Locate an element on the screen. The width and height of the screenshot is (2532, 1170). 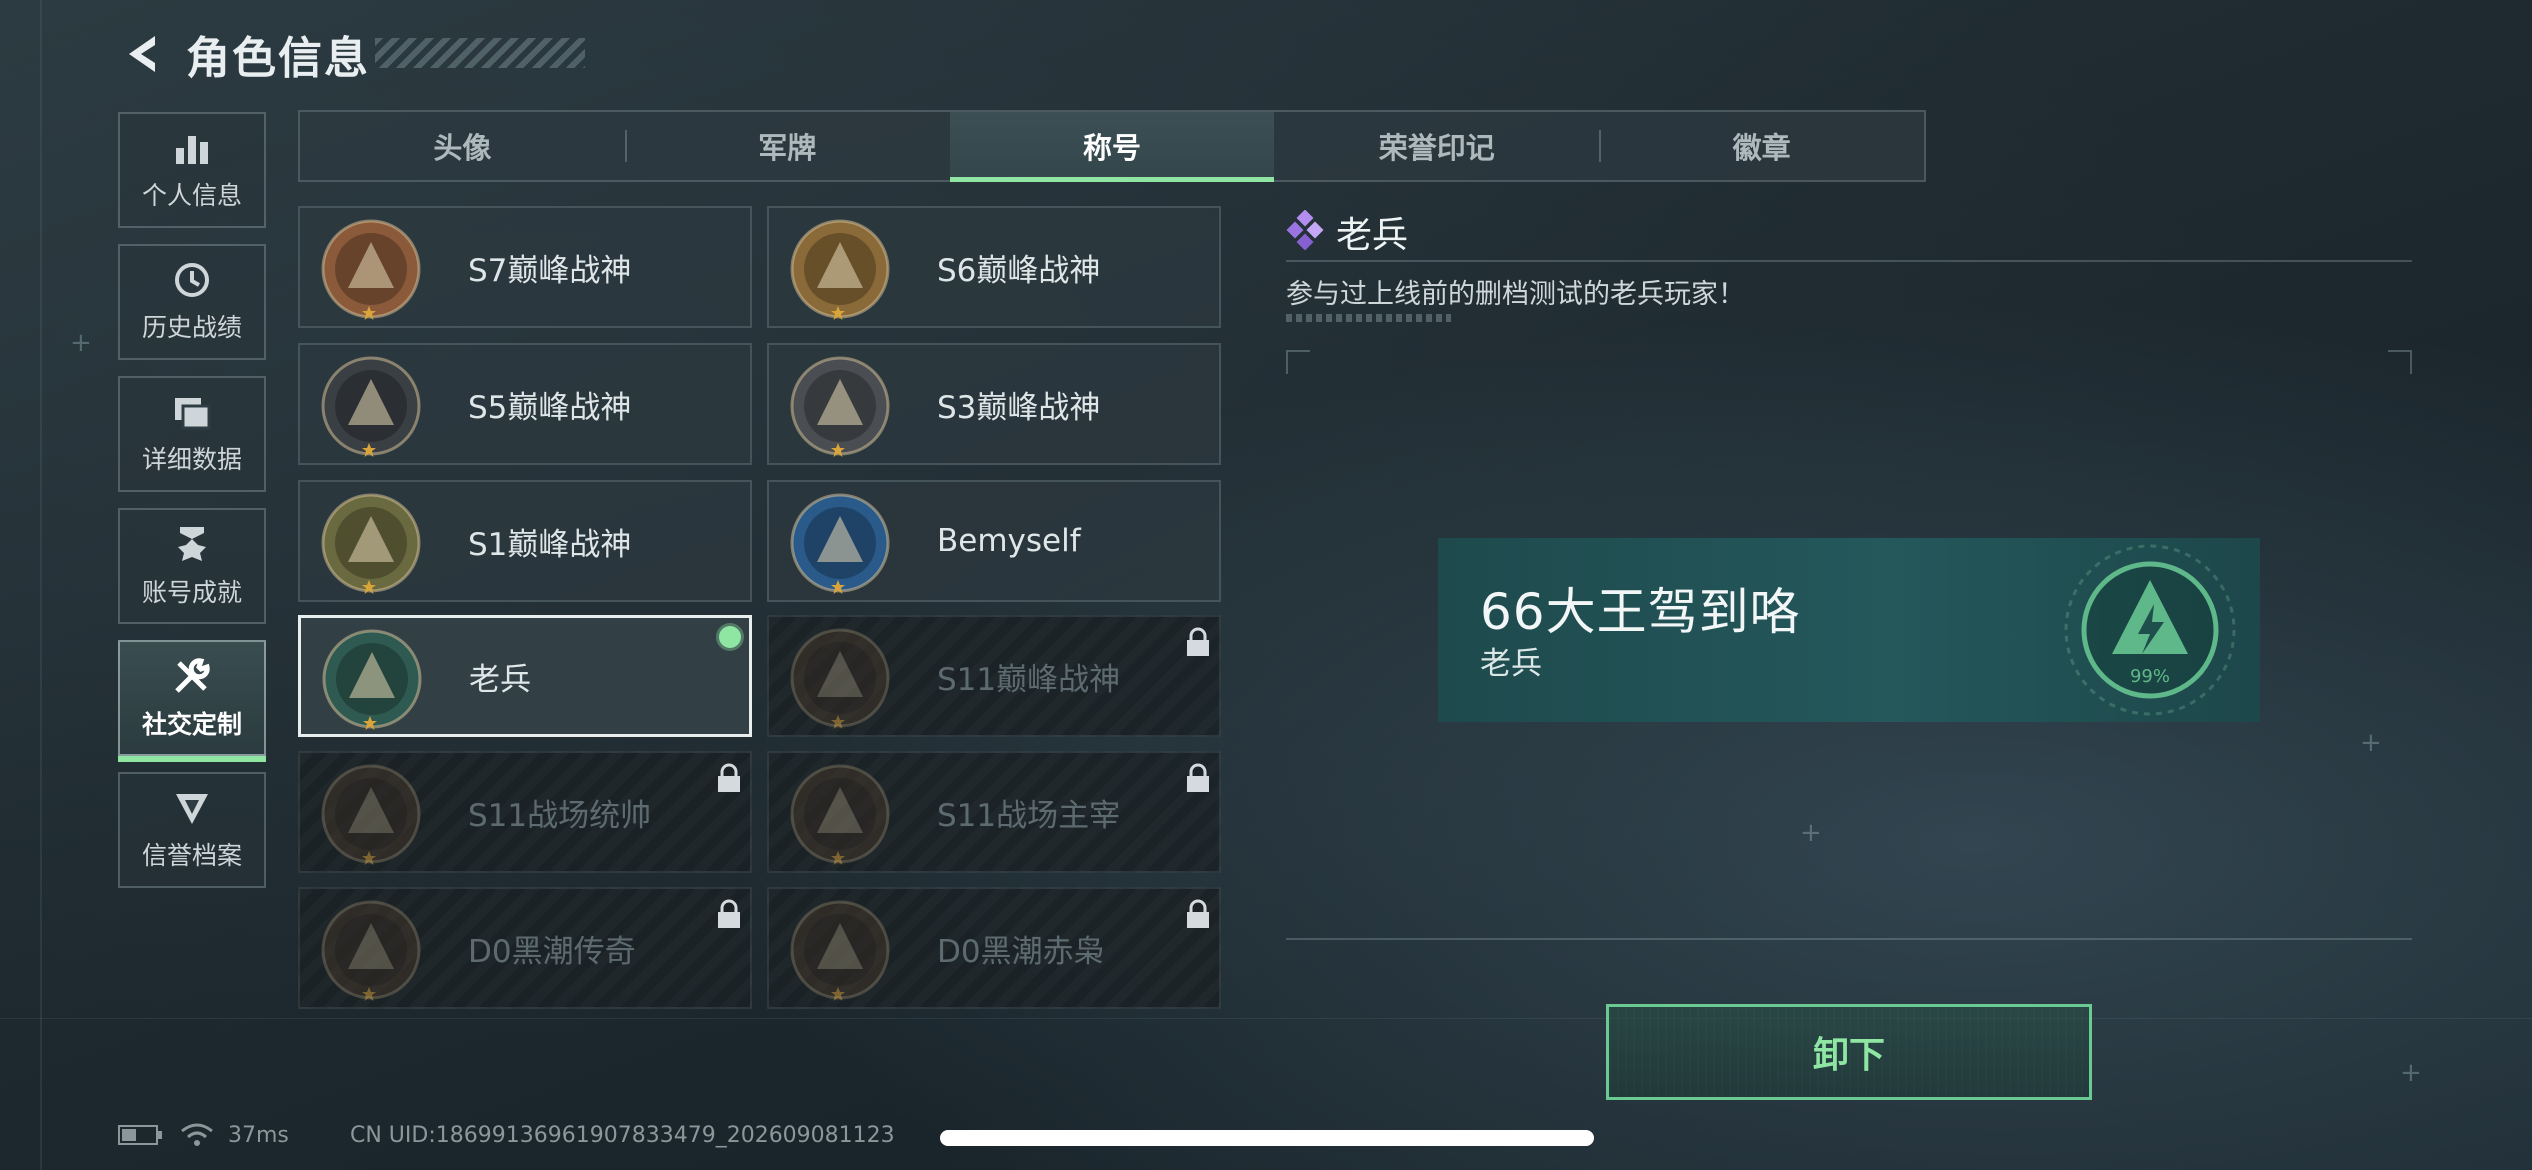
tab-bar: 头像 军牌 称号 荣誉印记 徽章 is located at coordinates (1112, 146).